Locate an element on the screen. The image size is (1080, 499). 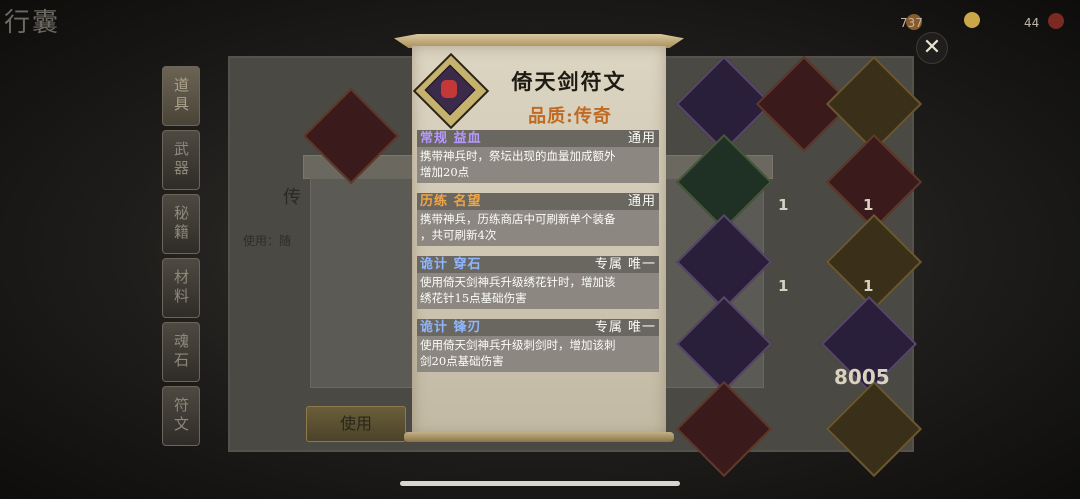
item-name: 倚天剑符文 is located at coordinates (569, 81).